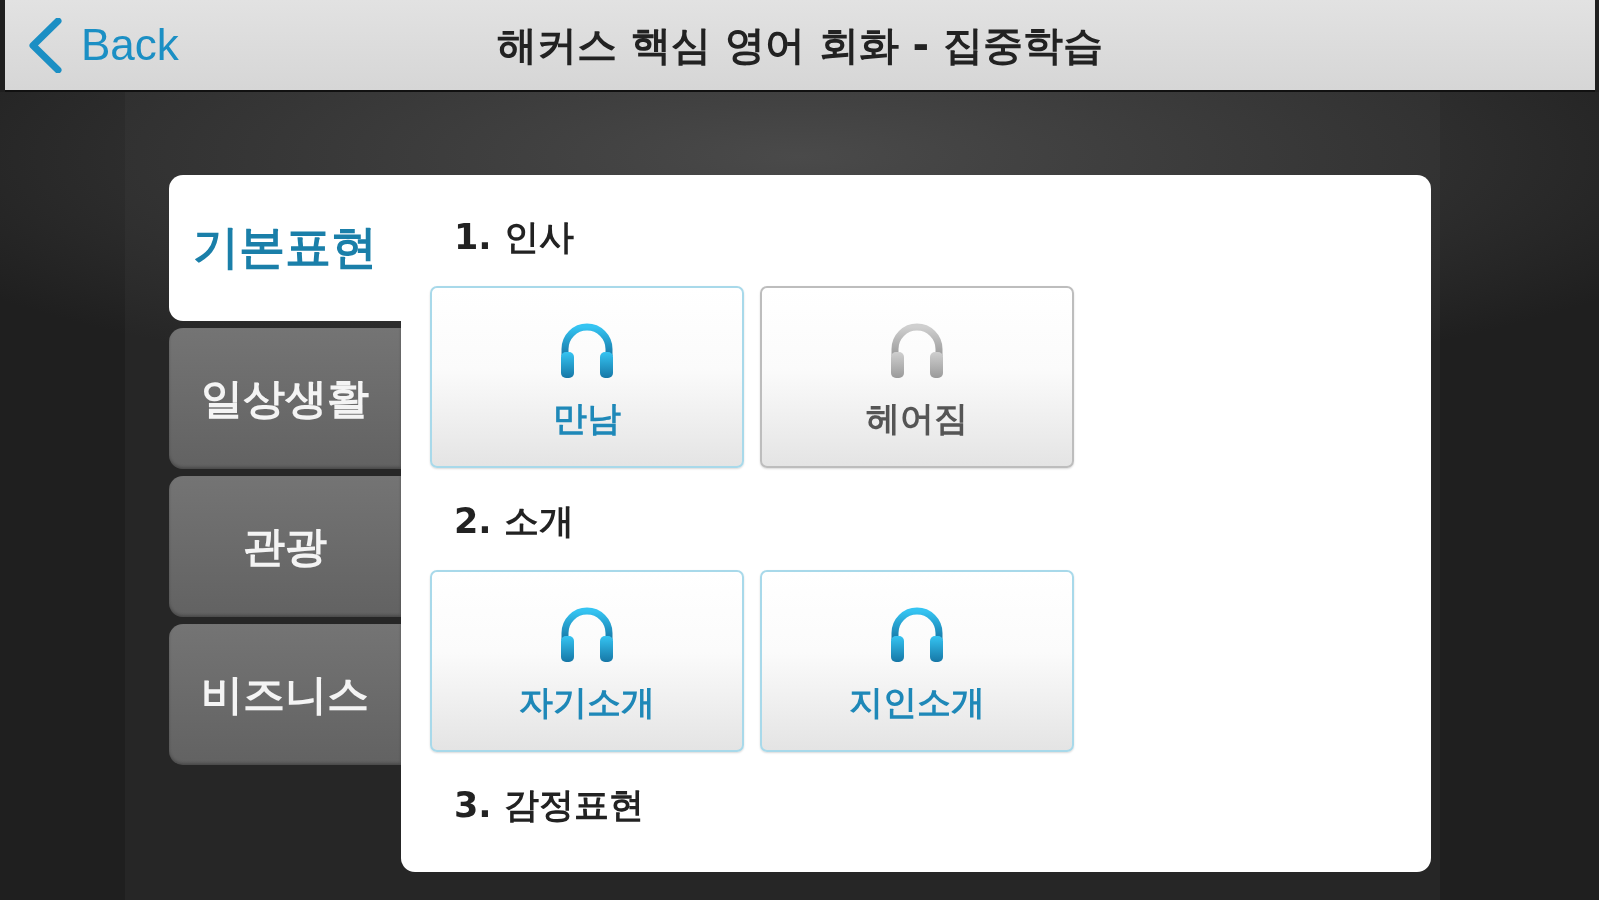  I want to click on window-title: 해커스 핵심 영어 회화 - 집중학습, so click(800, 45).